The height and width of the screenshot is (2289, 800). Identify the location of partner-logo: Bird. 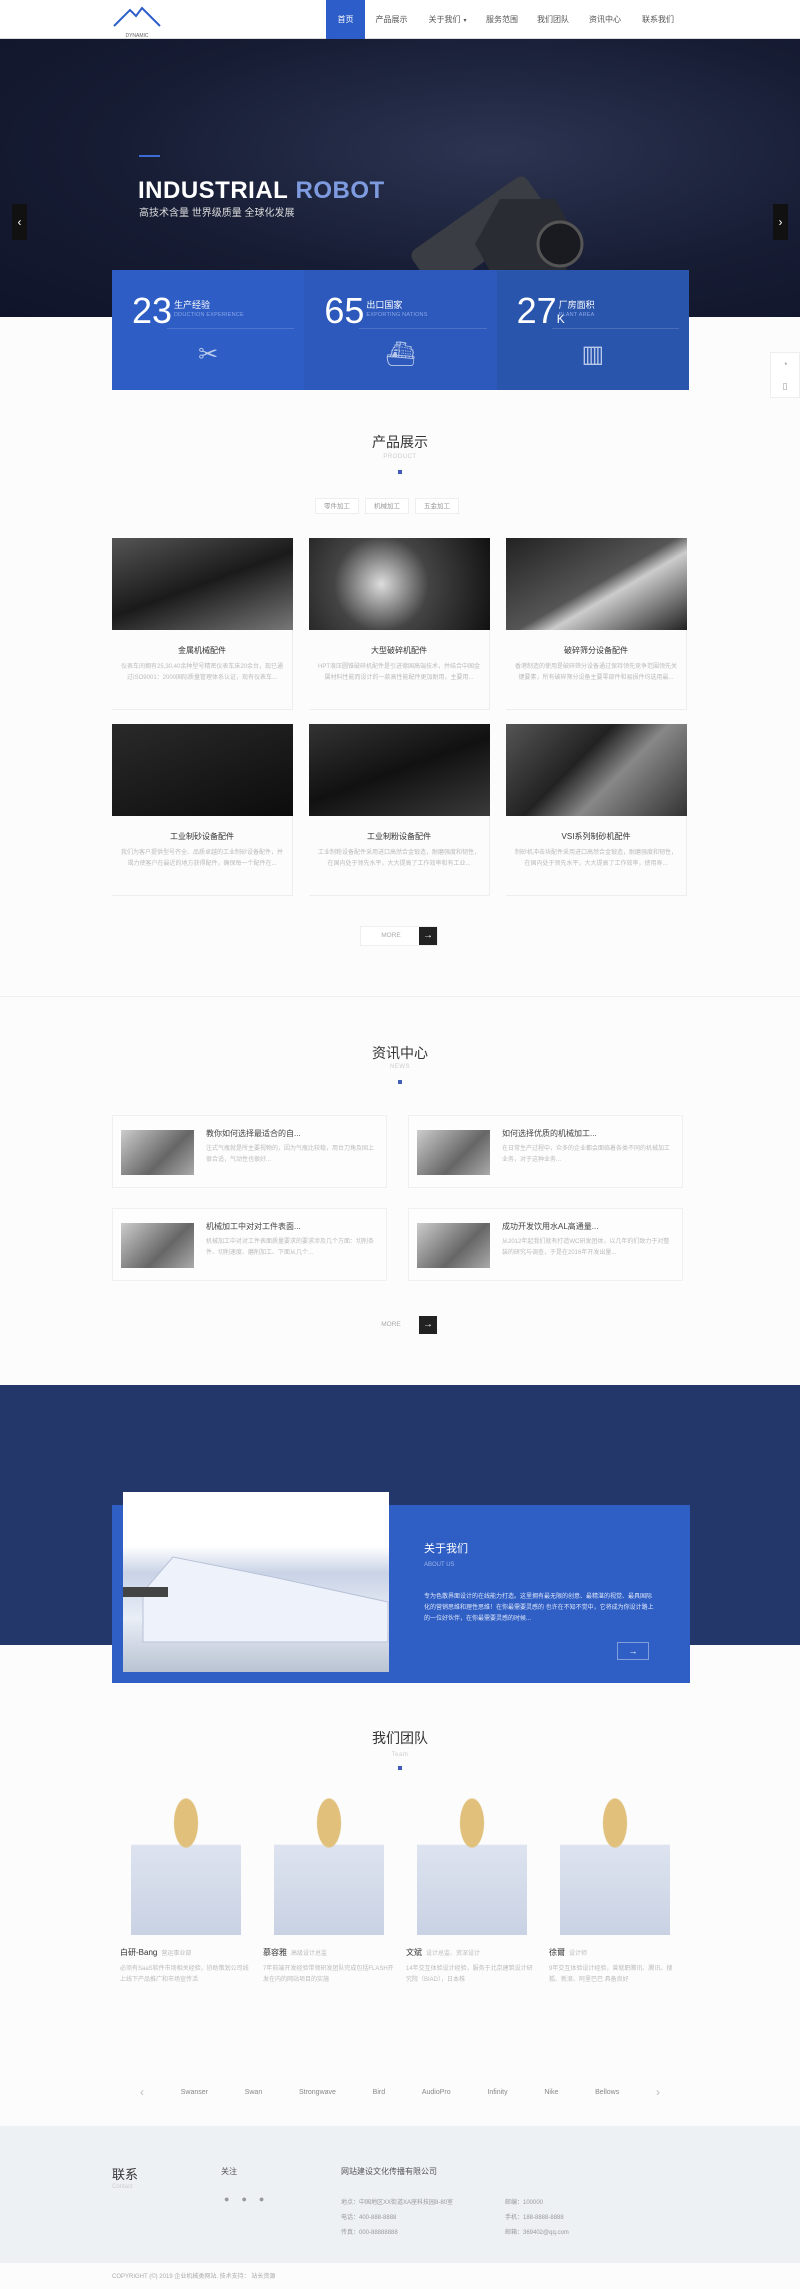
(379, 2092).